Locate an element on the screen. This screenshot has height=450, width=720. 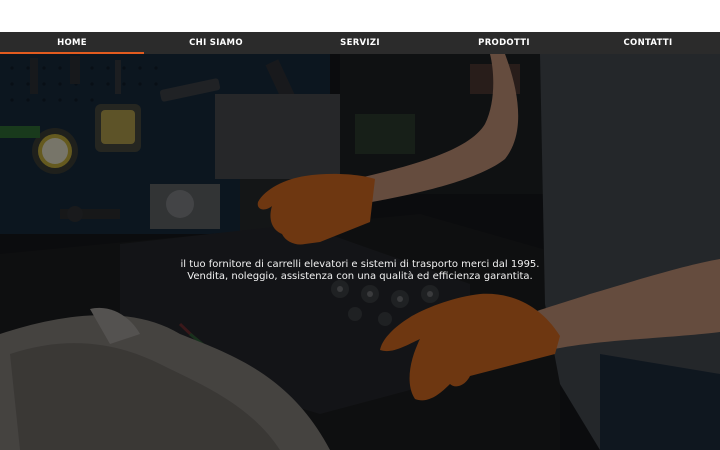
nav-item-servizi-label: SERVIZI is located at coordinates (360, 43).